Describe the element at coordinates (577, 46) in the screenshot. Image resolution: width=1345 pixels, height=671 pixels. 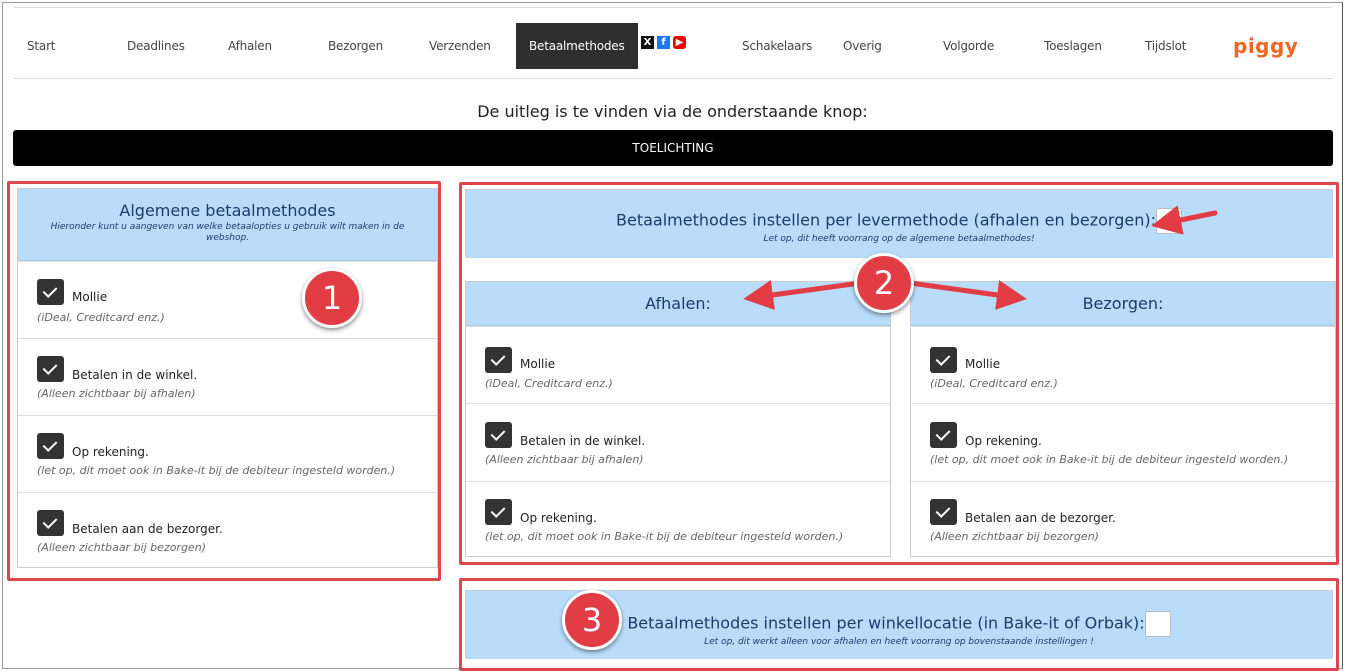
I see `nav-betaalmethodes: Betaalmethodes` at that location.